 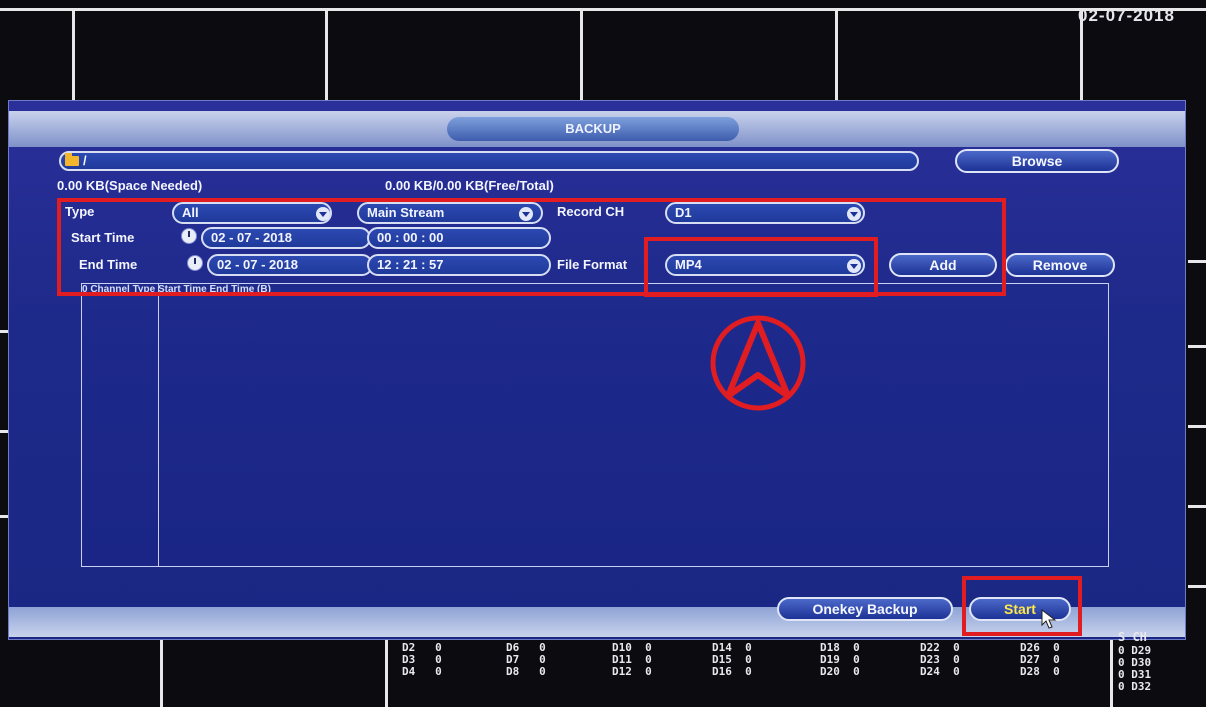 What do you see at coordinates (840, 659) in the screenshot?
I see `channel-status-col5: D18 0 D19 0 D20 0` at bounding box center [840, 659].